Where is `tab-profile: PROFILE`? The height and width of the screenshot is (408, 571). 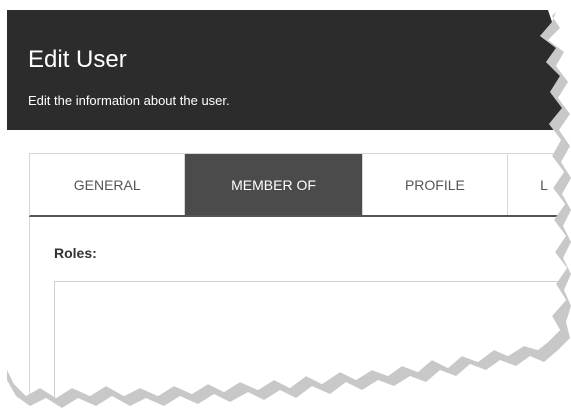
tab-profile: PROFILE is located at coordinates (436, 184).